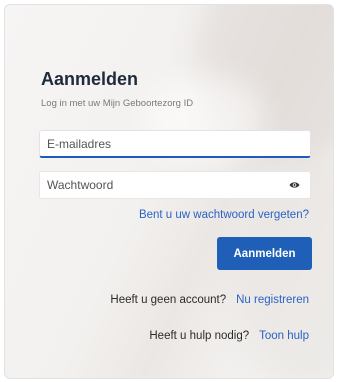  I want to click on no-account-text: Heeft u geen account?, so click(168, 300).